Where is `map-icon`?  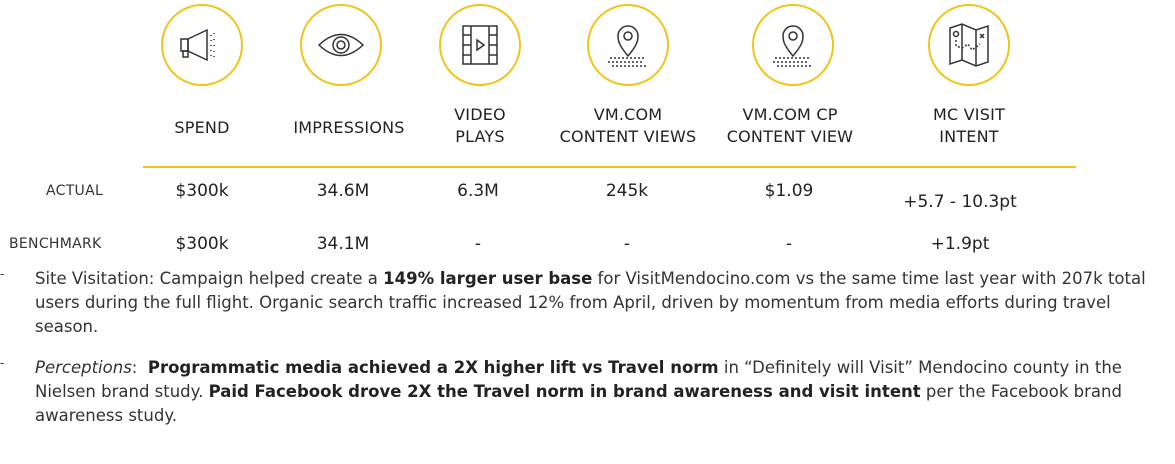
map-icon is located at coordinates (969, 45).